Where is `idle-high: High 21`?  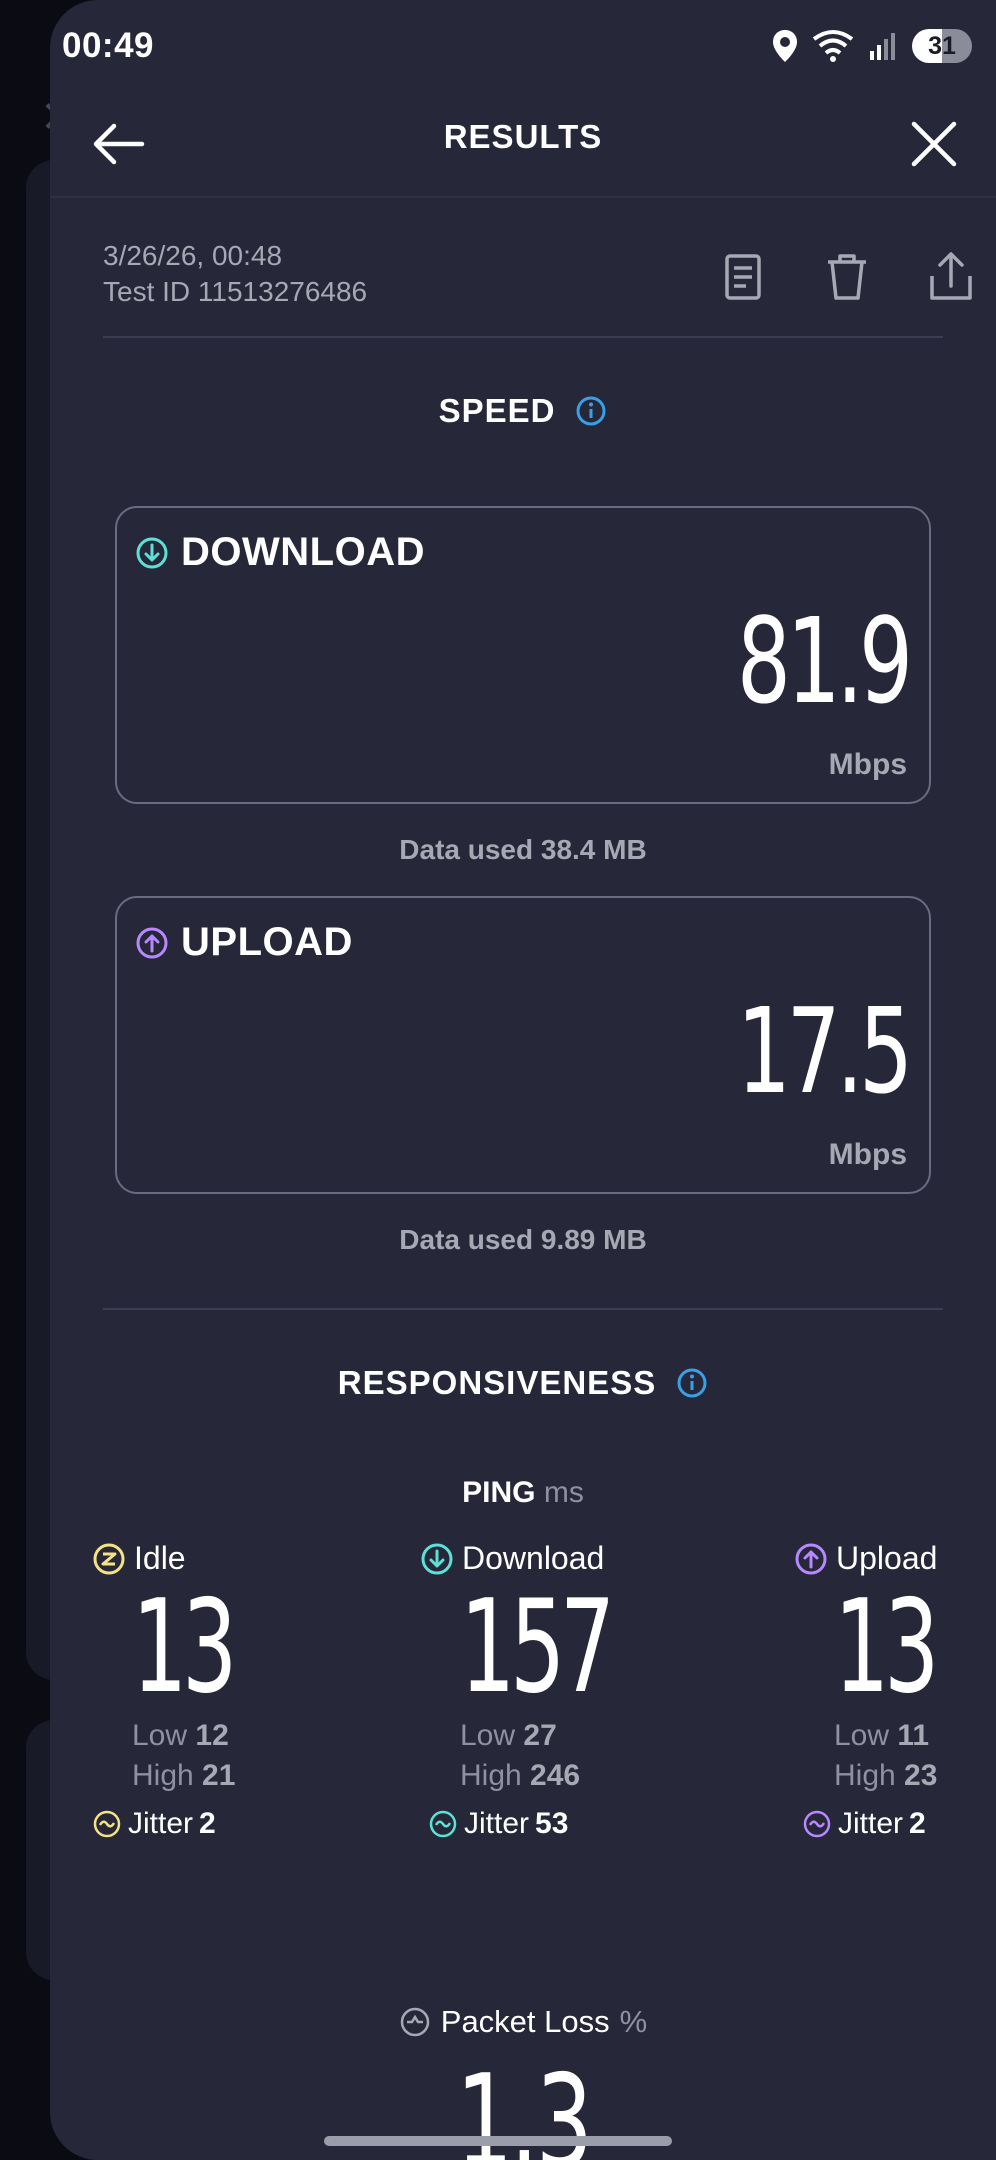
idle-high: High 21 is located at coordinates (205, 1776).